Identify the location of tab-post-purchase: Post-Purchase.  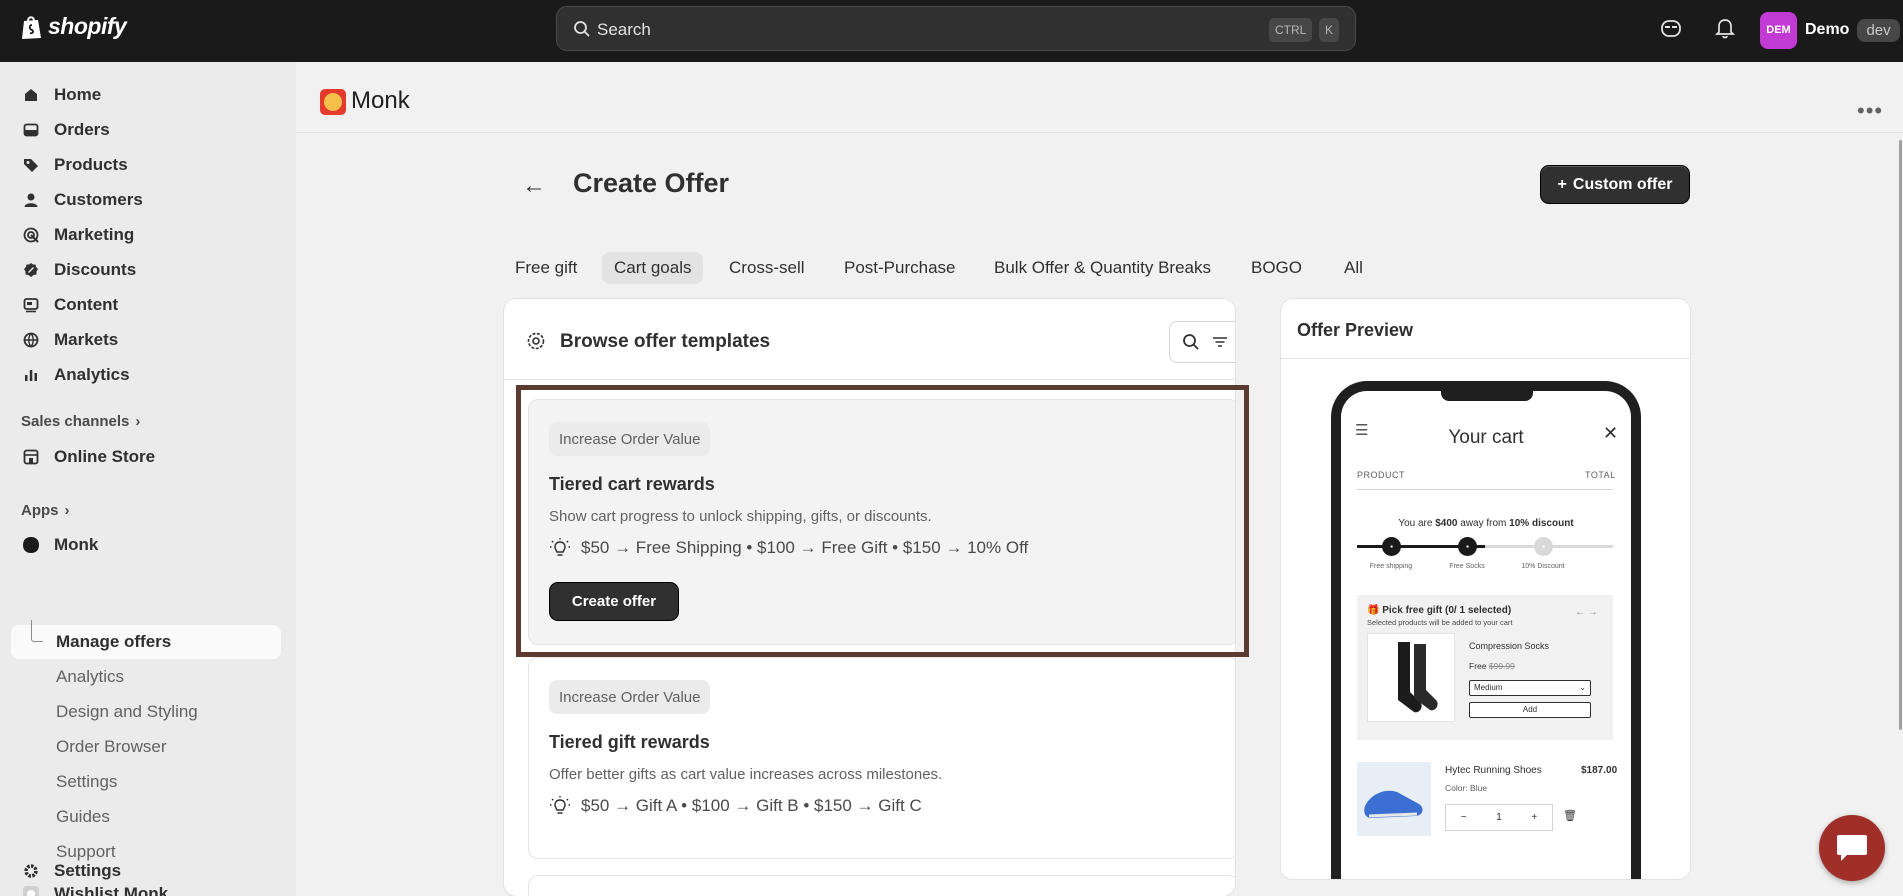
(900, 268).